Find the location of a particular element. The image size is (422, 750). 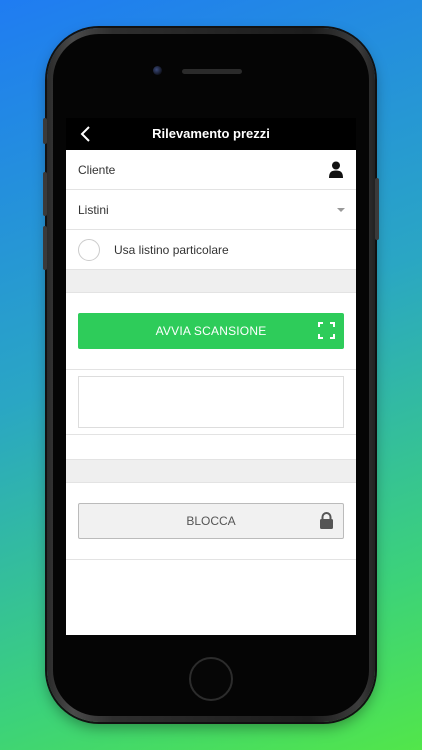

spacer is located at coordinates (211, 447).